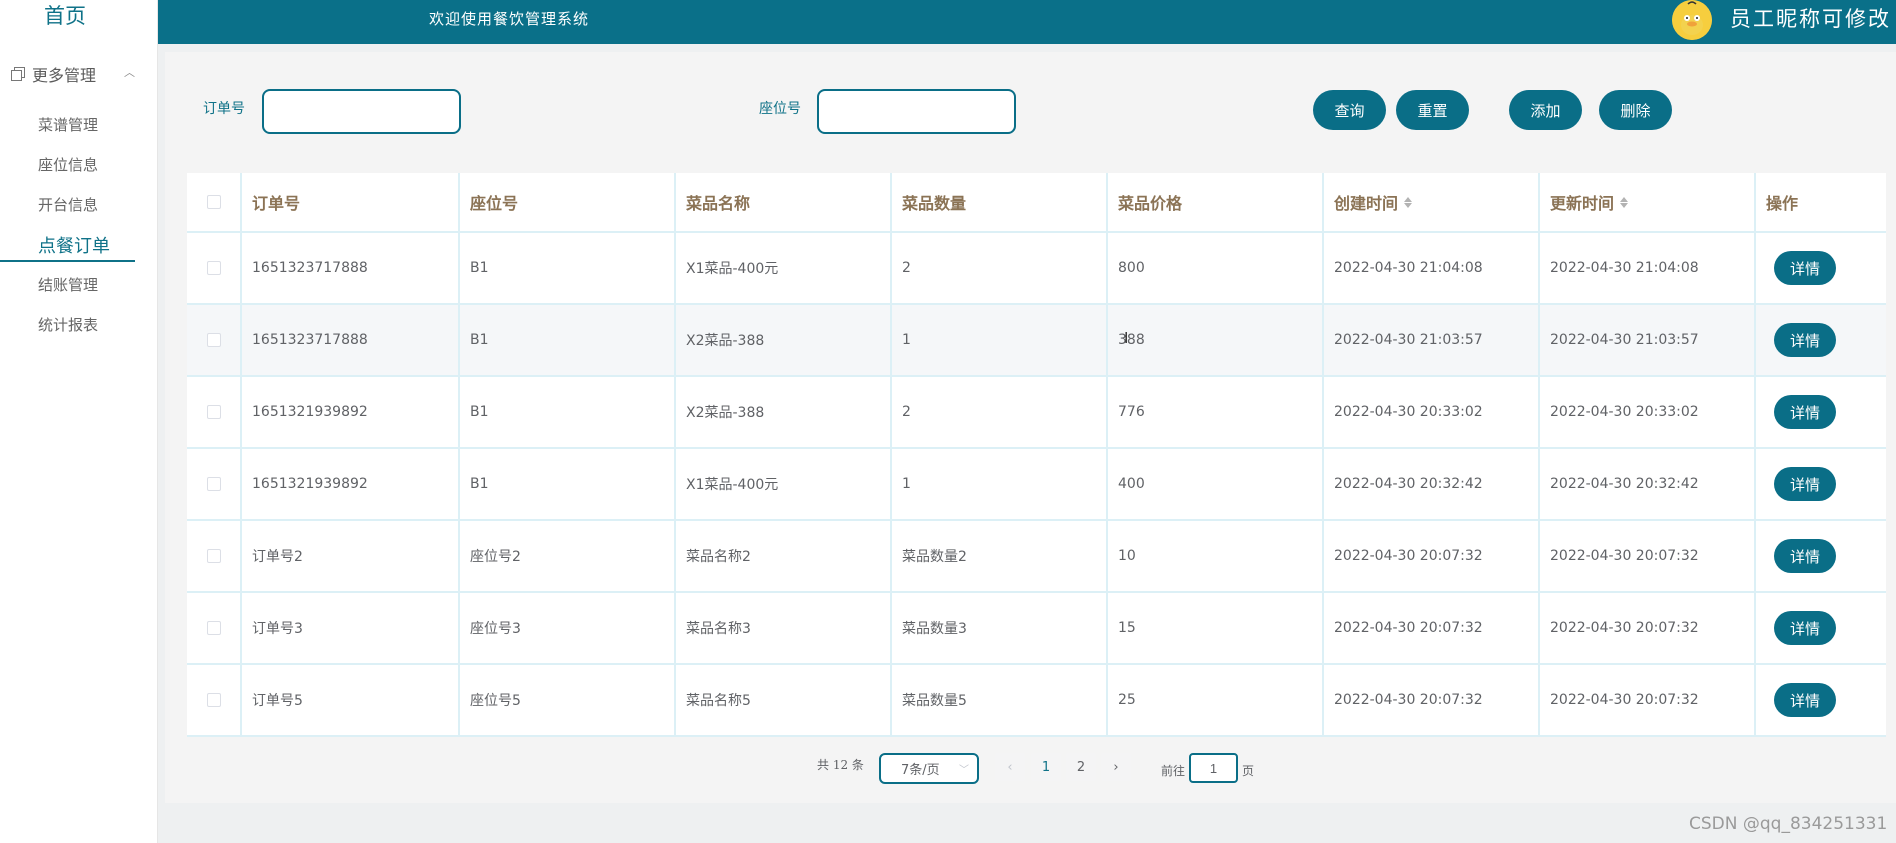 This screenshot has width=1896, height=843. I want to click on next-page-button: ›, so click(1116, 767).